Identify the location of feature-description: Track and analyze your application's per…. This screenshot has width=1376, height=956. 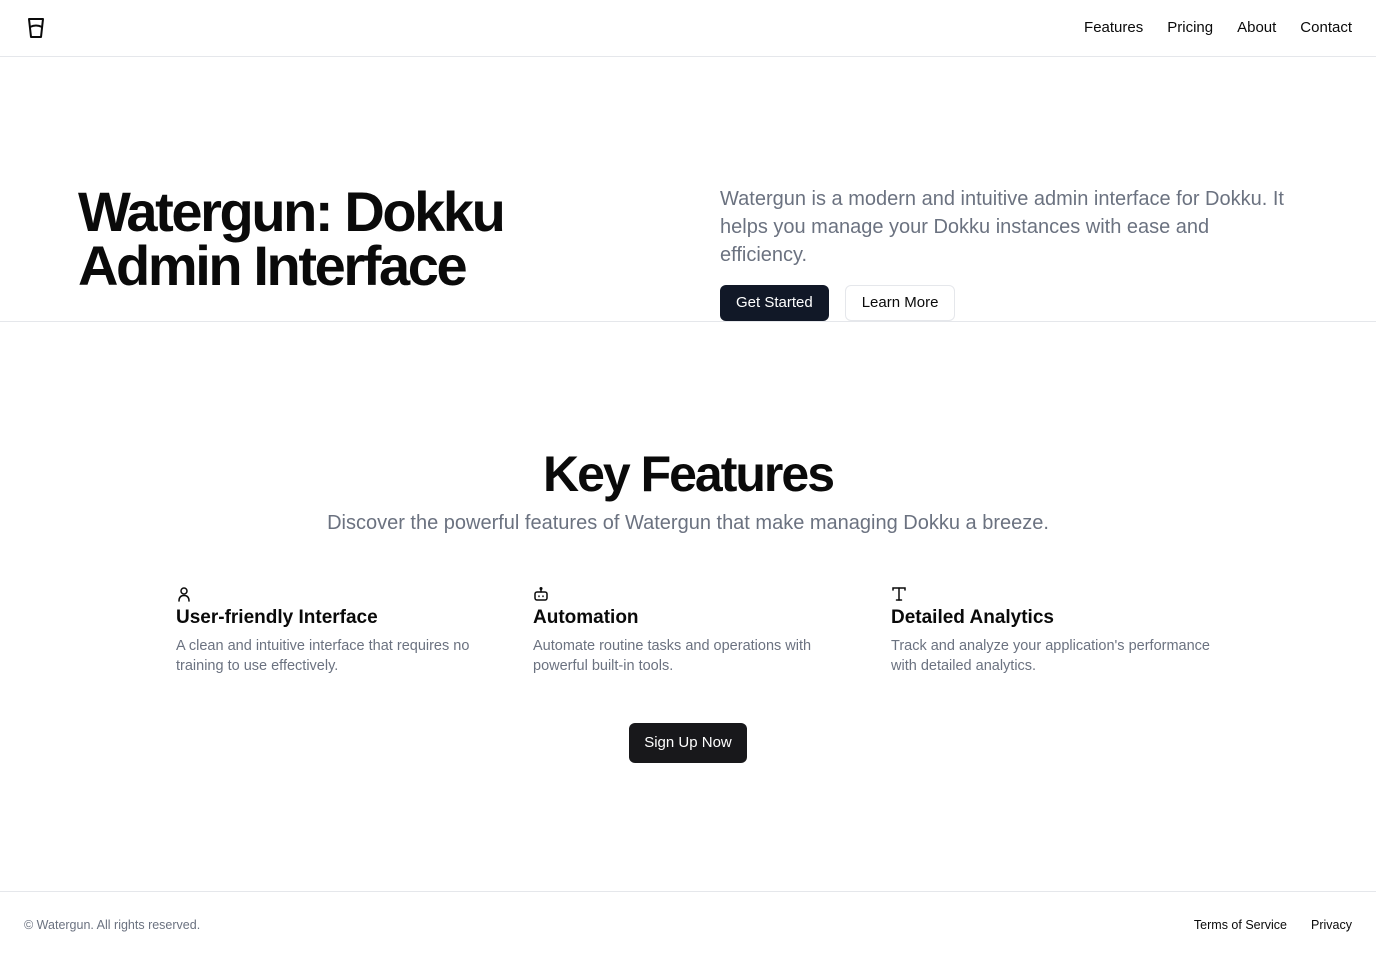
(1050, 656).